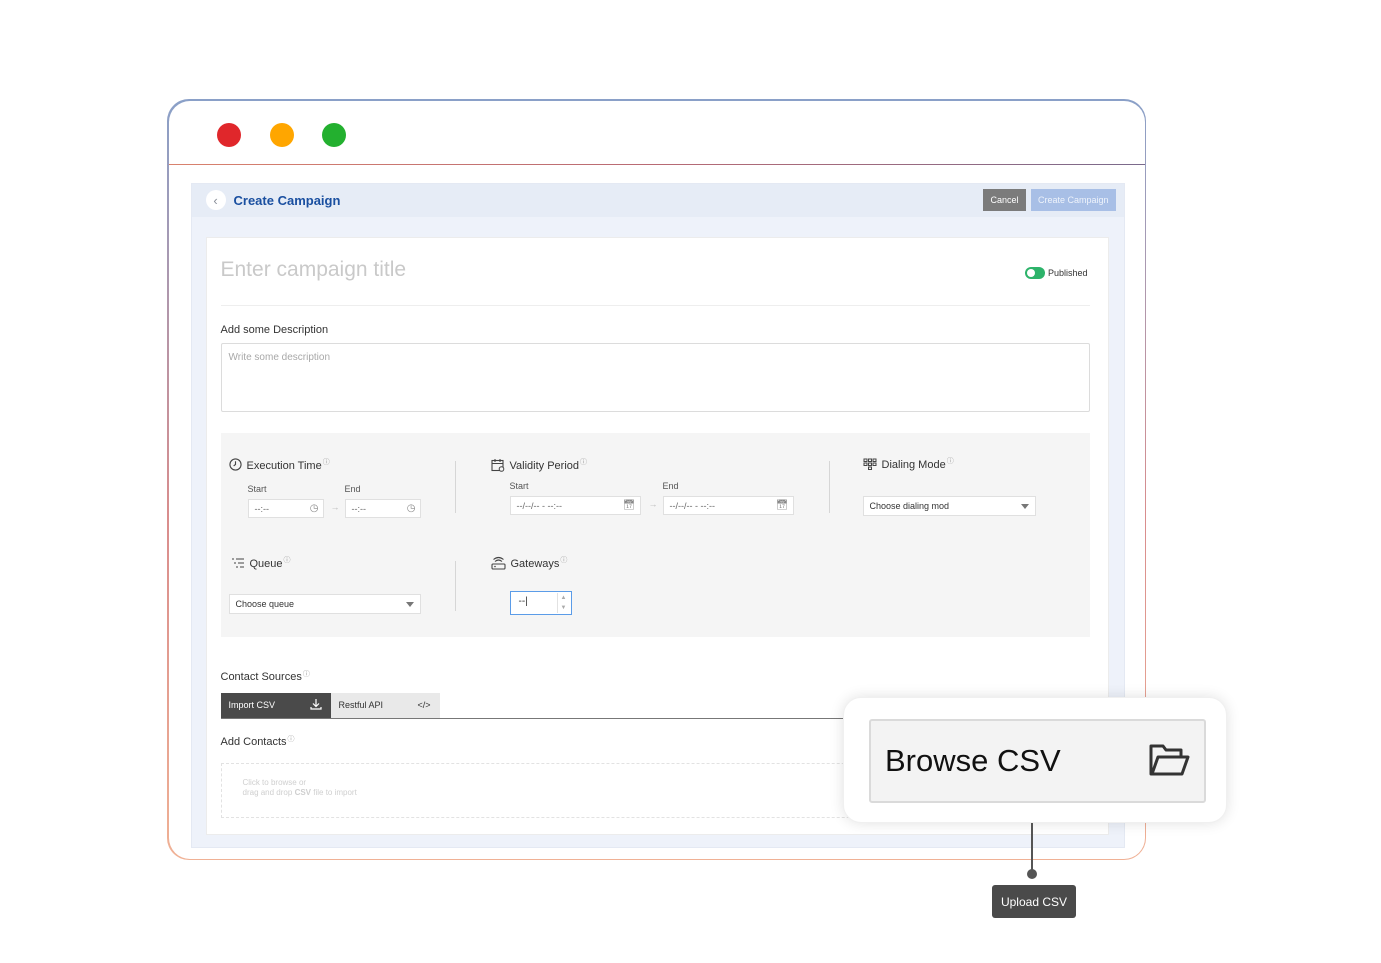 This screenshot has width=1381, height=963. Describe the element at coordinates (315, 705) in the screenshot. I see `download-icon` at that location.